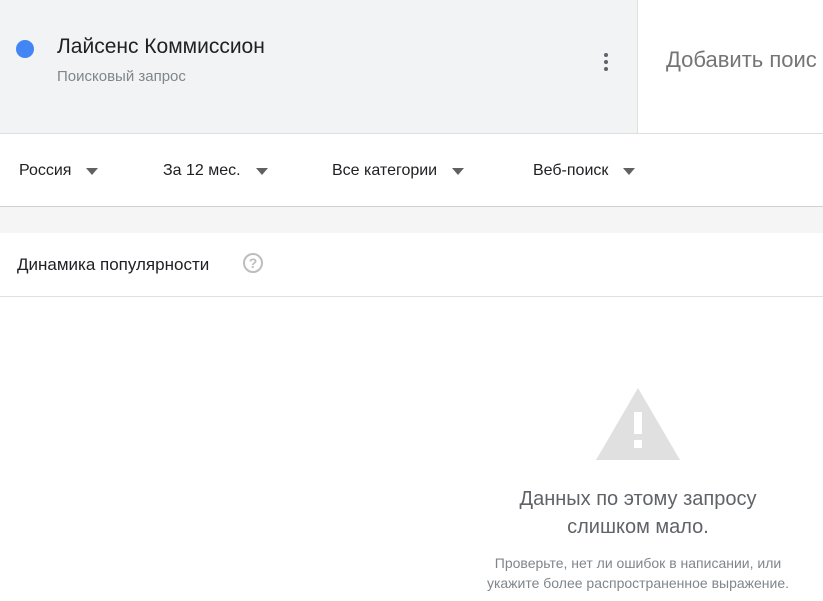  Describe the element at coordinates (45, 170) in the screenshot. I see `region-filter-label: Россия` at that location.